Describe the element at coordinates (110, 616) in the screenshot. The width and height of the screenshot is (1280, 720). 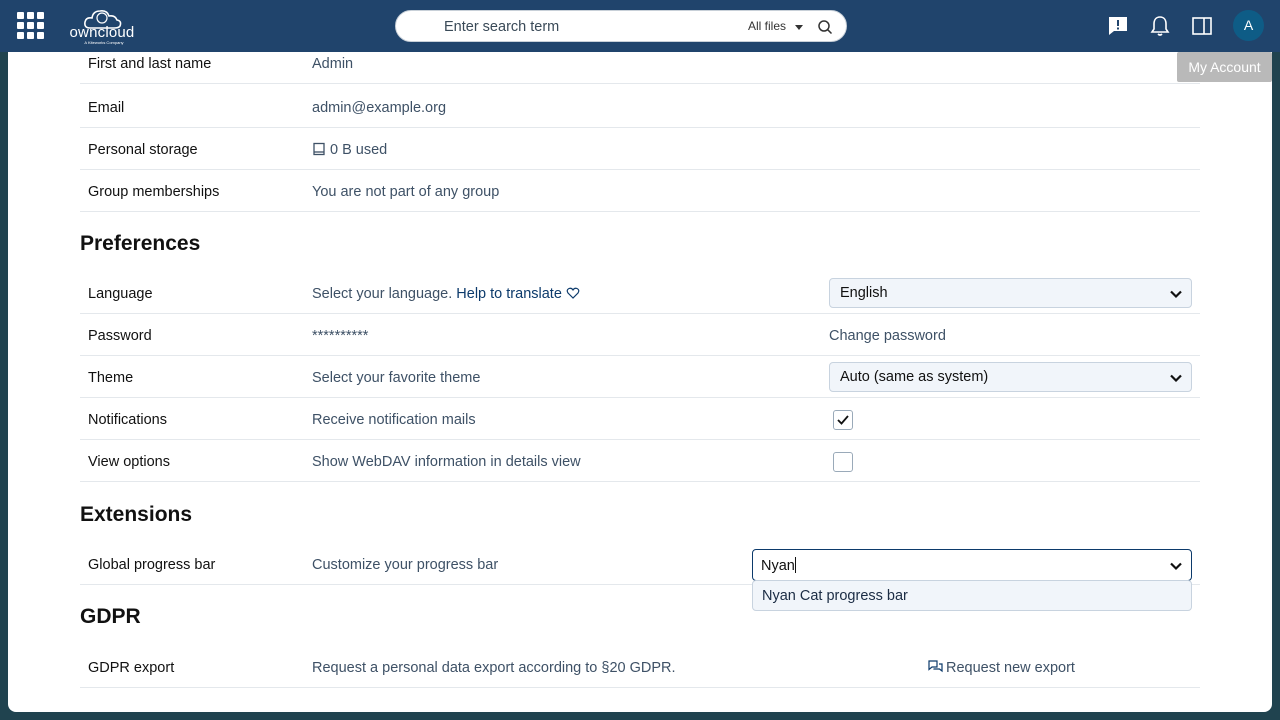
I see `gdpr-heading: GDPR` at that location.